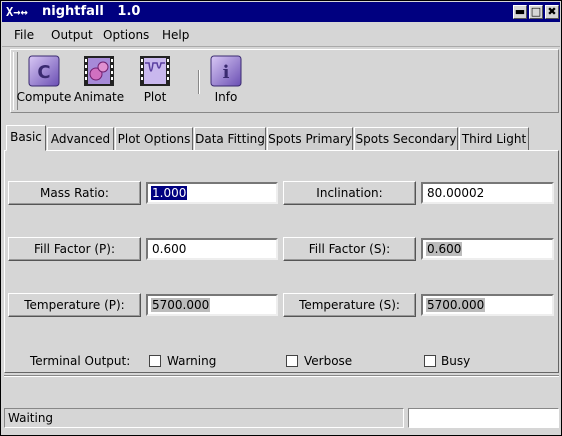  What do you see at coordinates (536, 12) in the screenshot?
I see `maximize-button: □` at bounding box center [536, 12].